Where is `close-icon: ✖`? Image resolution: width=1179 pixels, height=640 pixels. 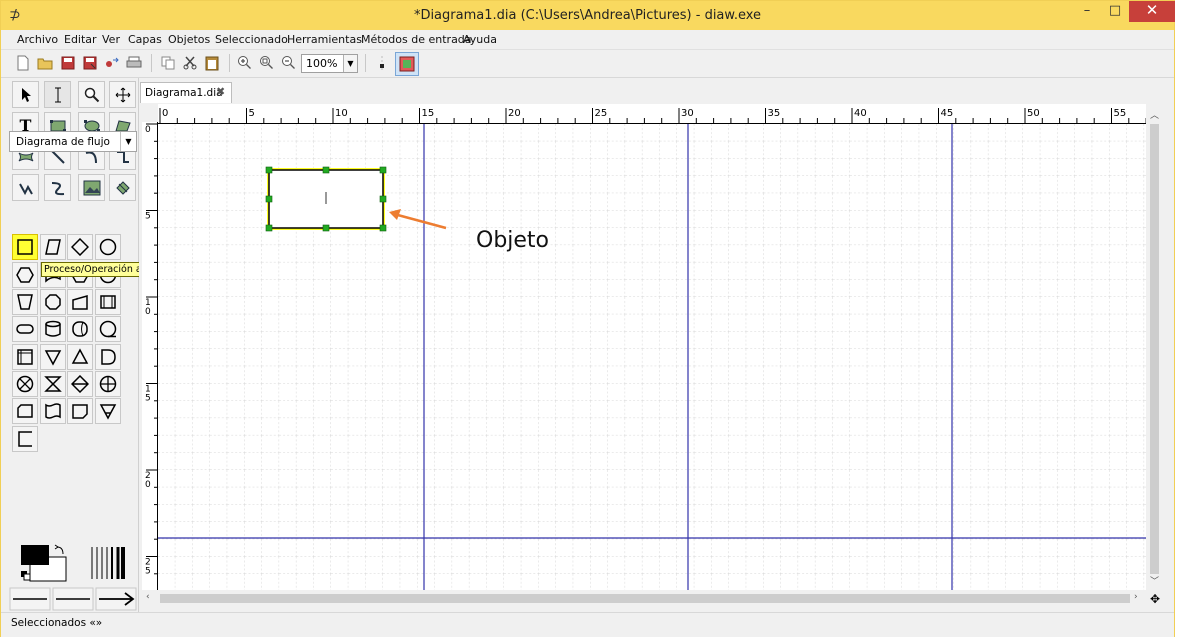
close-icon: ✖ is located at coordinates (220, 91).